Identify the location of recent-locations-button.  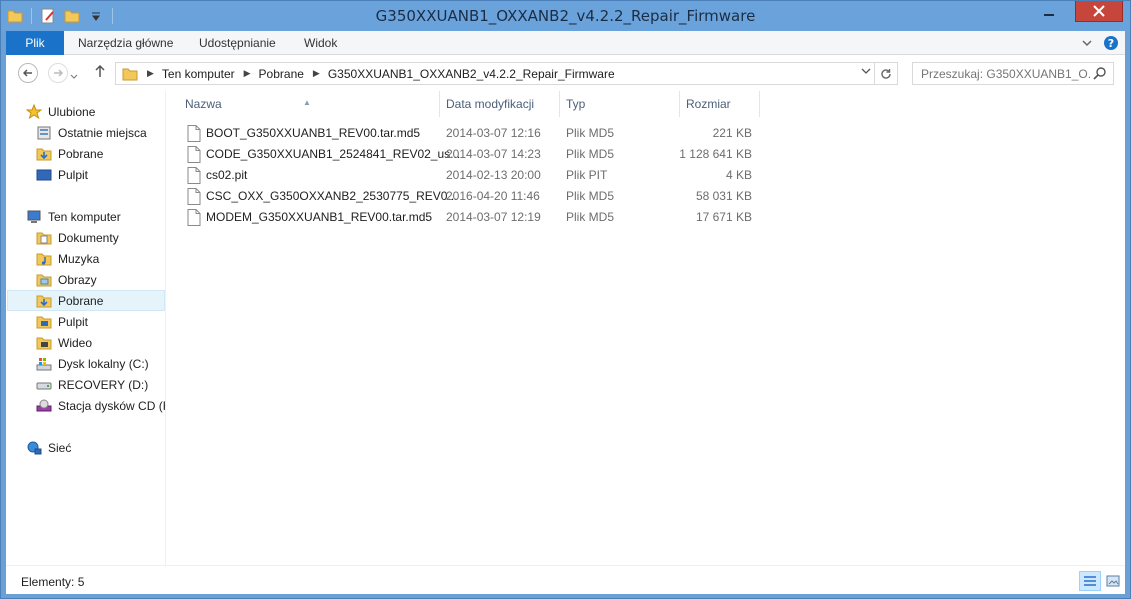
(74, 76).